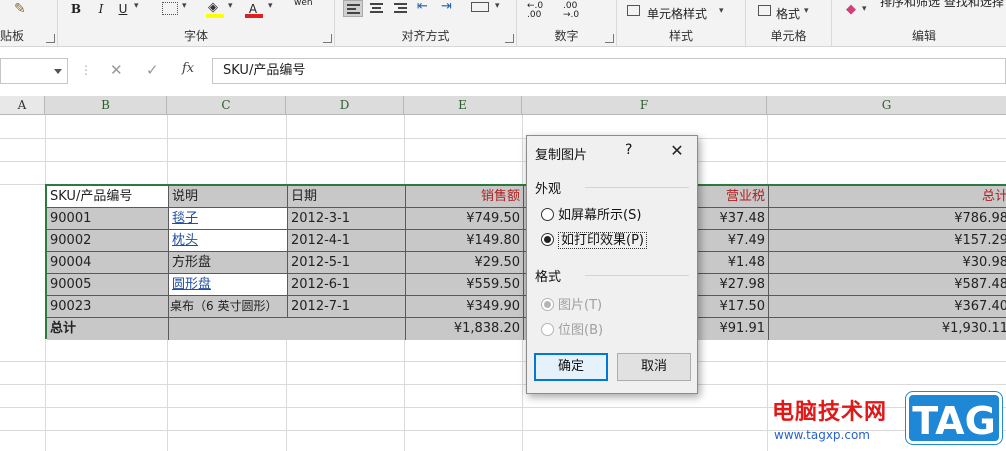 The height and width of the screenshot is (451, 1006). I want to click on format-dropdown-icon: ▾, so click(806, 11).